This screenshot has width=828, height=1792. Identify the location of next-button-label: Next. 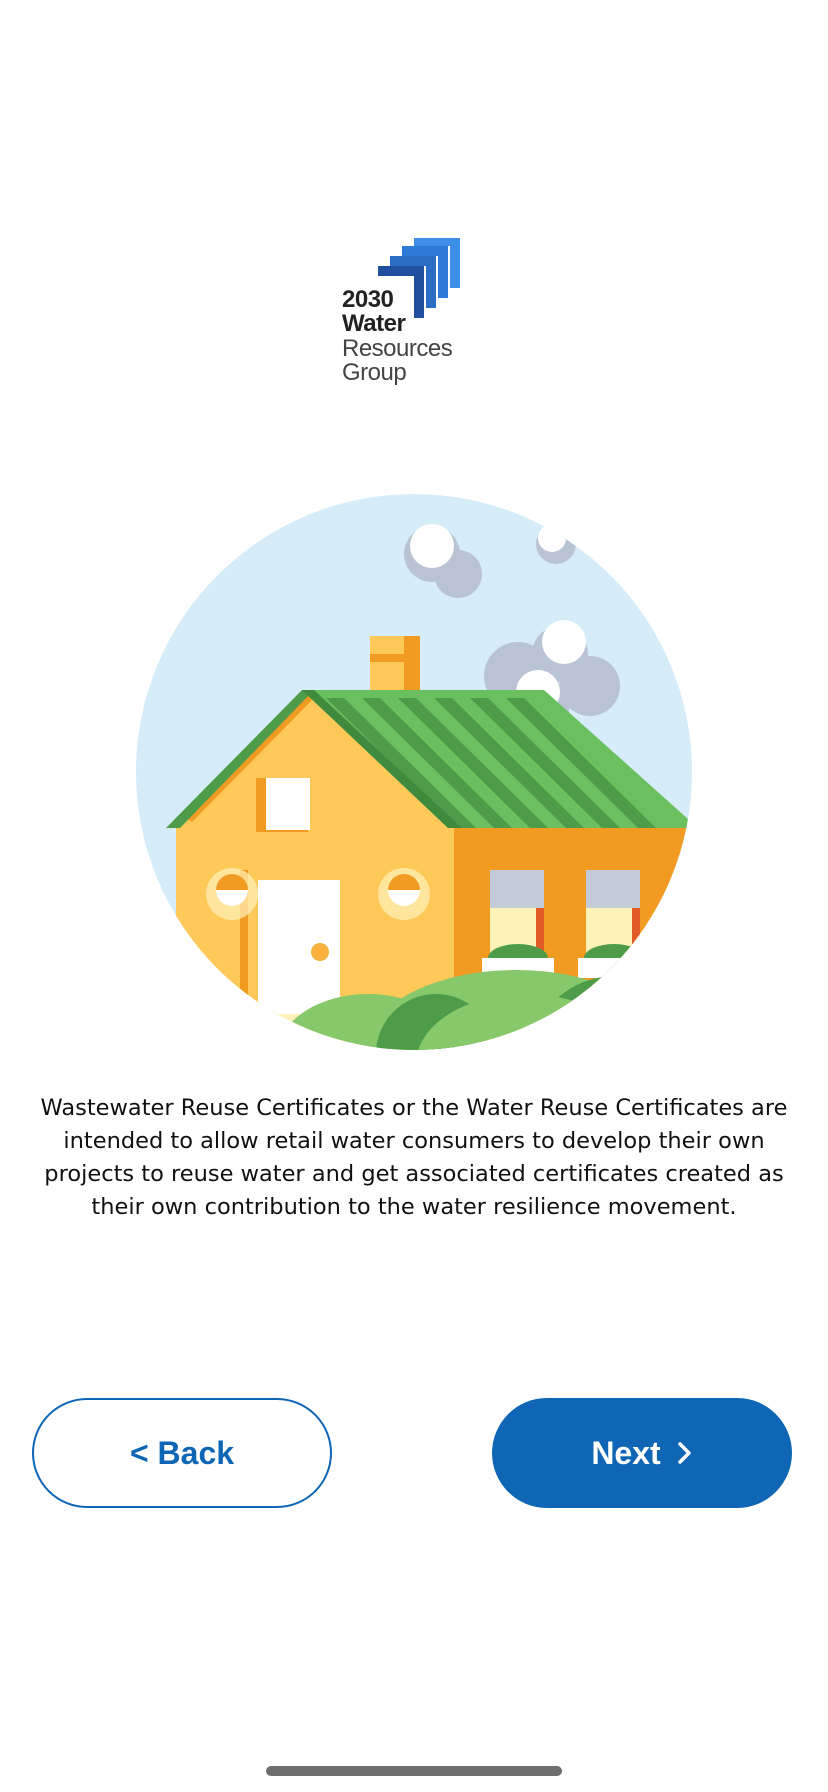
(626, 1452).